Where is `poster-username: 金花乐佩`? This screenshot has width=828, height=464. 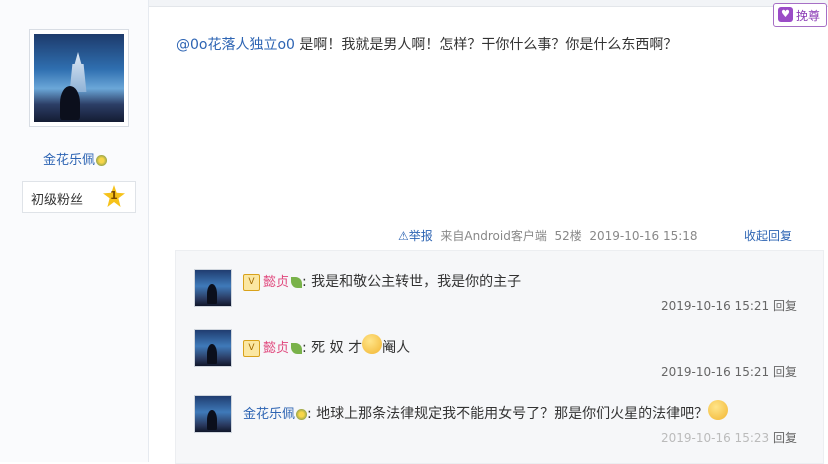 poster-username: 金花乐佩 is located at coordinates (75, 158).